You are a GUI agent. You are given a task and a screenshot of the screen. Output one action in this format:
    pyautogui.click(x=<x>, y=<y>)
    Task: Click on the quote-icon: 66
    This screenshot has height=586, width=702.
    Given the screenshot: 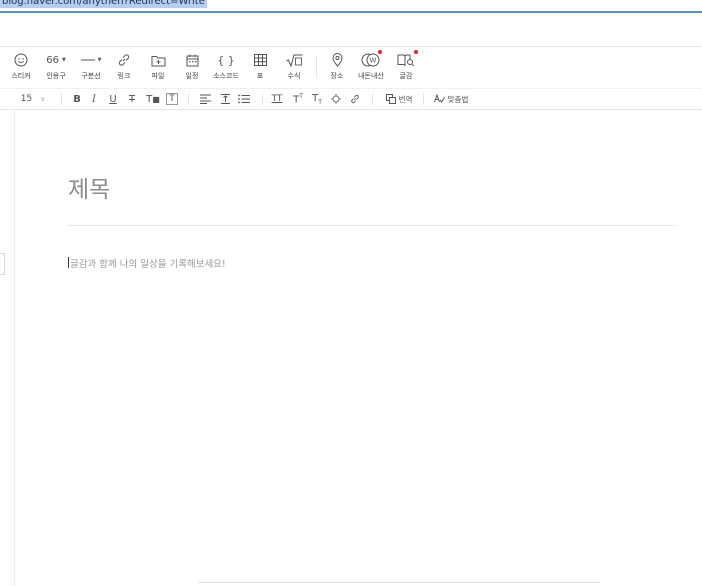 What is the action you would take?
    pyautogui.click(x=52, y=60)
    